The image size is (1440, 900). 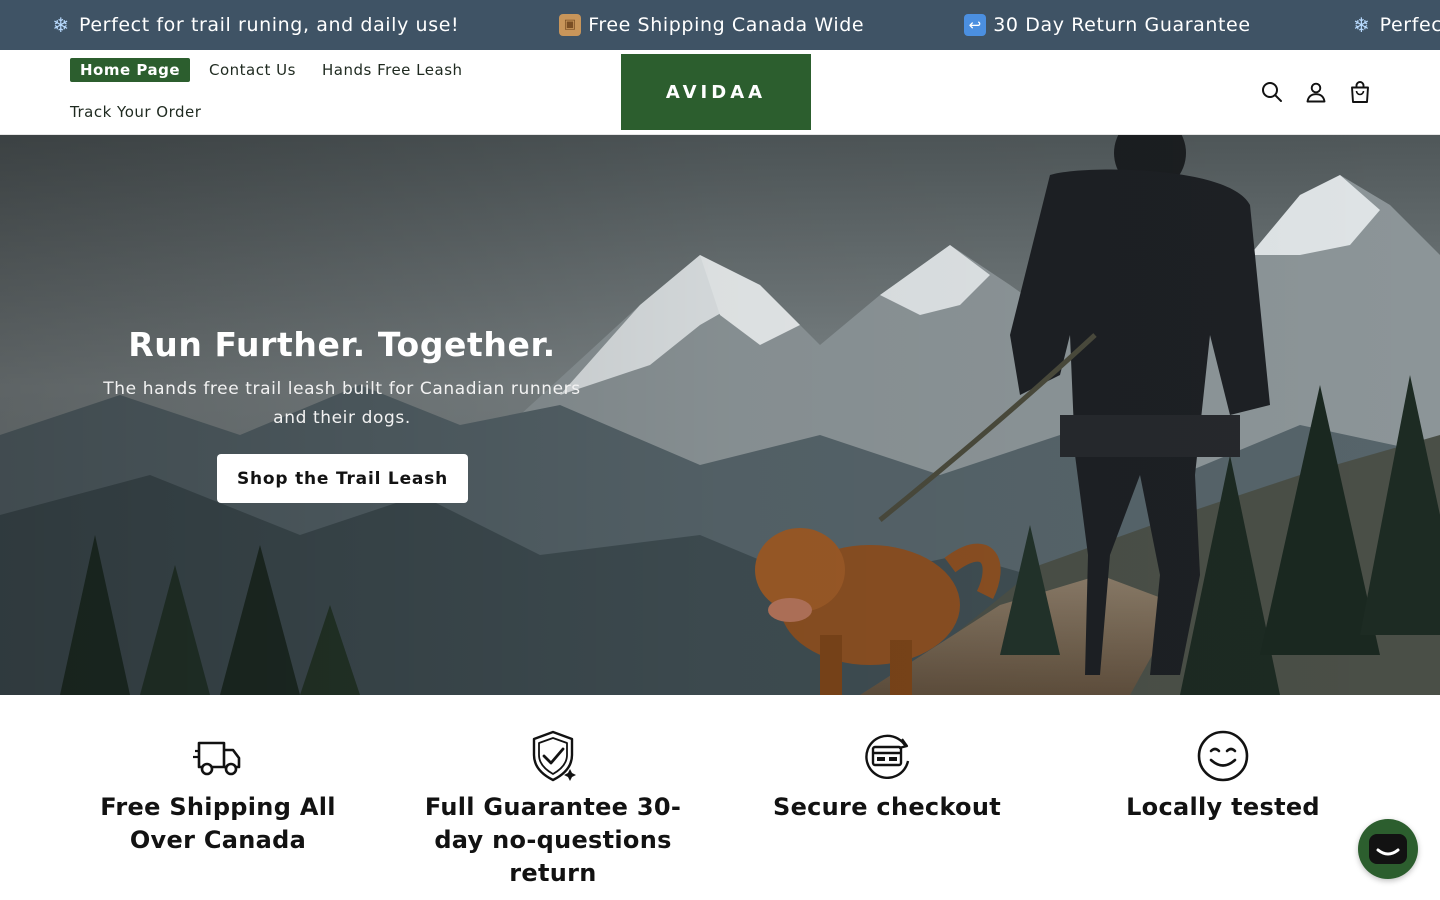 What do you see at coordinates (554, 756) in the screenshot?
I see `shield-check-icon` at bounding box center [554, 756].